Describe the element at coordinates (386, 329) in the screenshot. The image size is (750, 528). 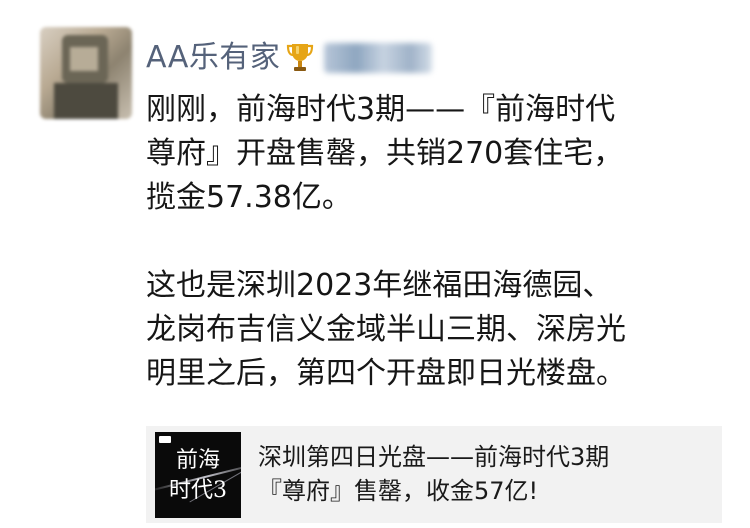
I see `text-line: 龙岗布吉信义金域半山三期、深房光` at that location.